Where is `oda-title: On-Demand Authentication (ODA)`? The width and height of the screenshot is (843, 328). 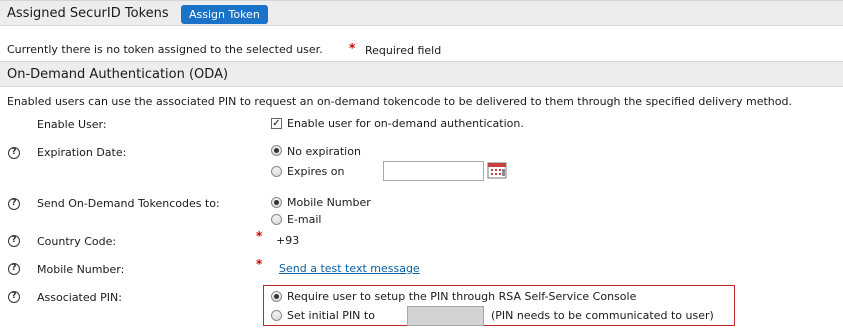 oda-title: On-Demand Authentication (ODA) is located at coordinates (118, 74).